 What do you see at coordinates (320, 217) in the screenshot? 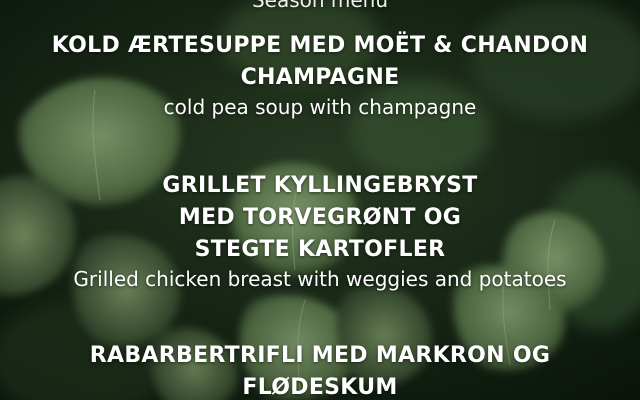
I see `course-title-line: MED TORVEGRØNT OG` at bounding box center [320, 217].